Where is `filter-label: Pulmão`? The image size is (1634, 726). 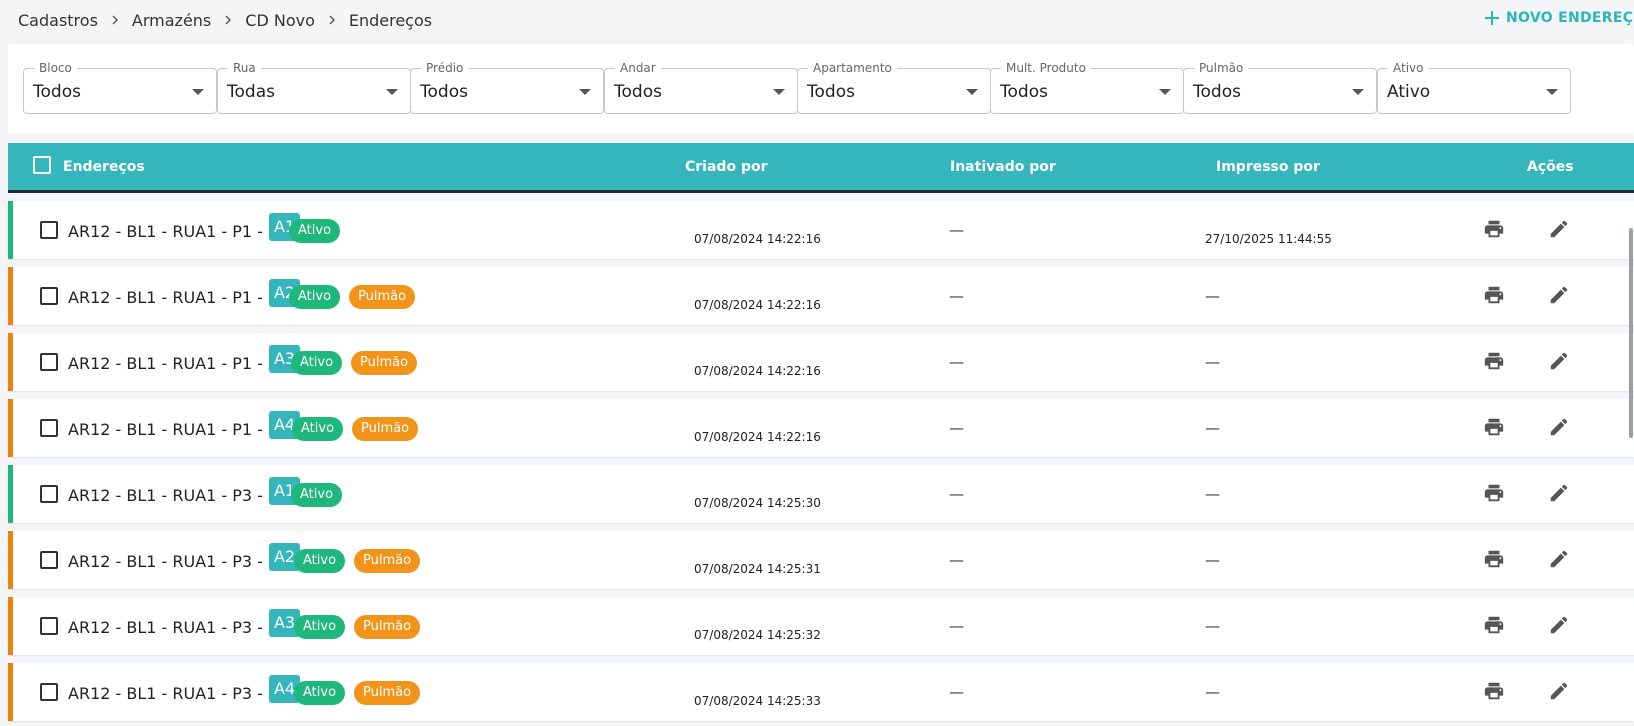
filter-label: Pulmão is located at coordinates (1221, 68).